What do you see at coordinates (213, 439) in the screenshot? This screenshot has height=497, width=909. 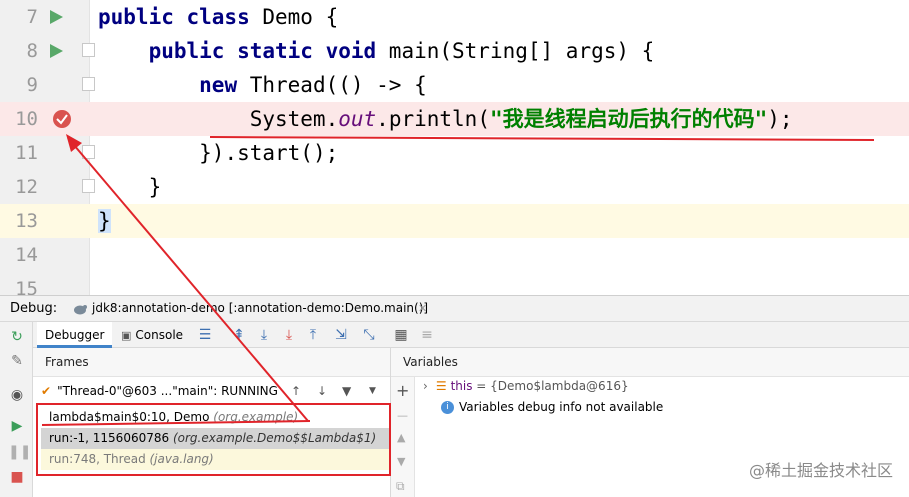 I see `annotation-box` at bounding box center [213, 439].